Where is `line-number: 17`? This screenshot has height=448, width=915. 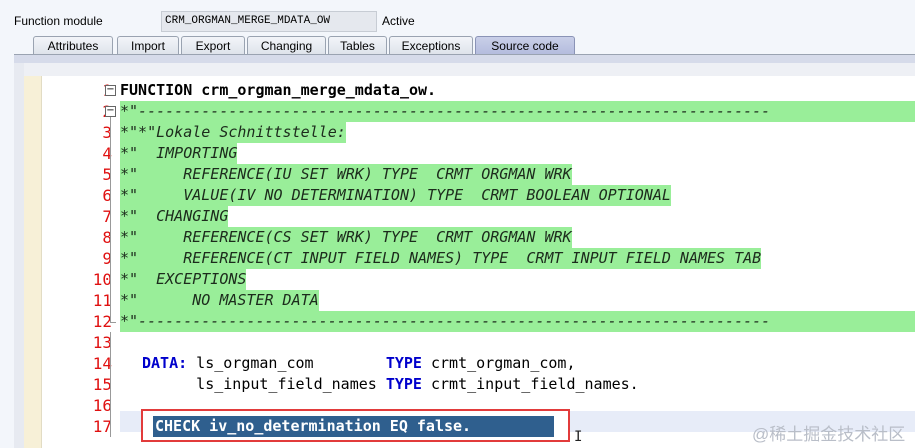 line-number: 17 is located at coordinates (102, 426).